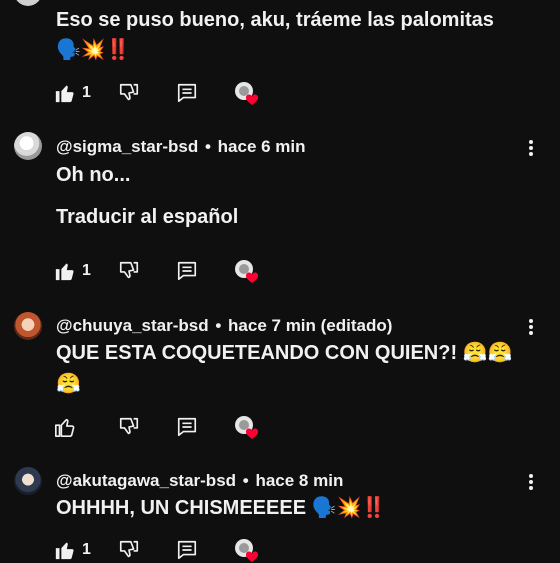 The width and height of the screenshot is (560, 563). Describe the element at coordinates (127, 146) in the screenshot. I see `comment-username: @sigma_star-bsd` at that location.